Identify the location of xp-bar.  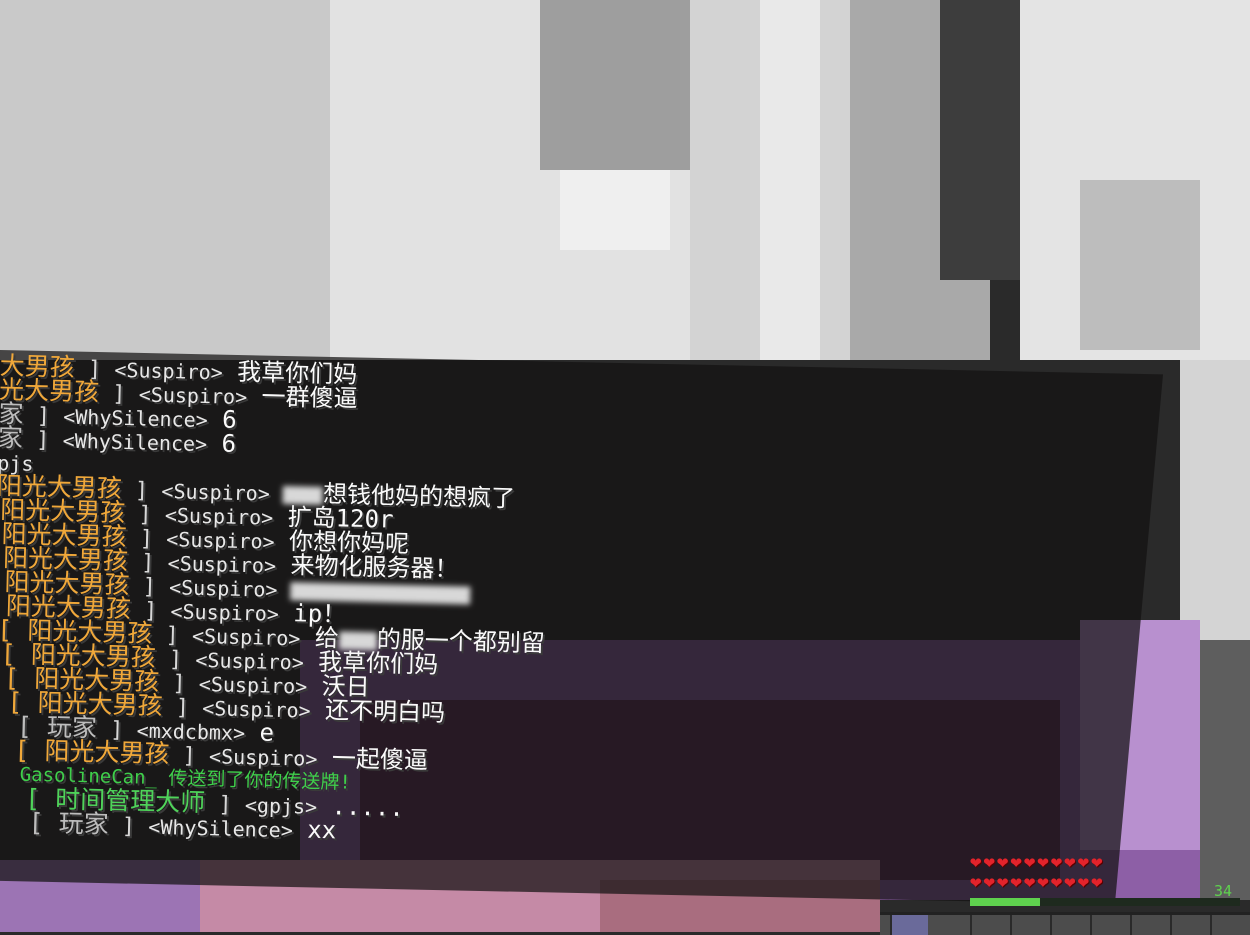
(1105, 902).